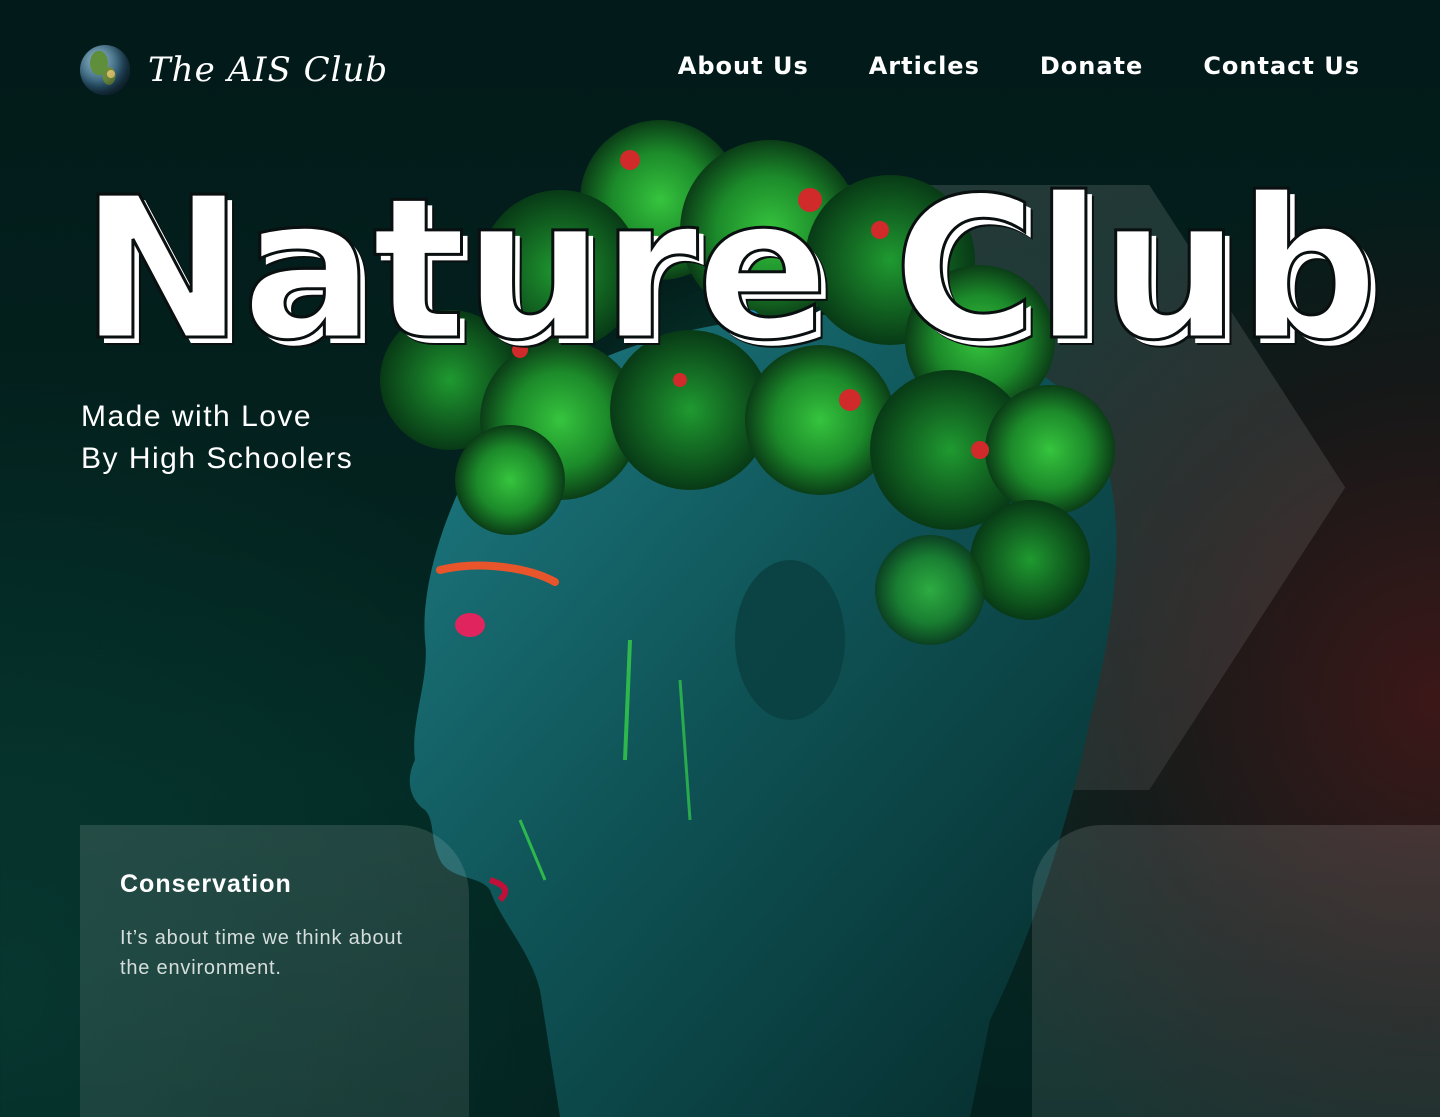 This screenshot has height=1117, width=1440. Describe the element at coordinates (217, 458) in the screenshot. I see `tagline-line-2: By High Schoolers` at that location.